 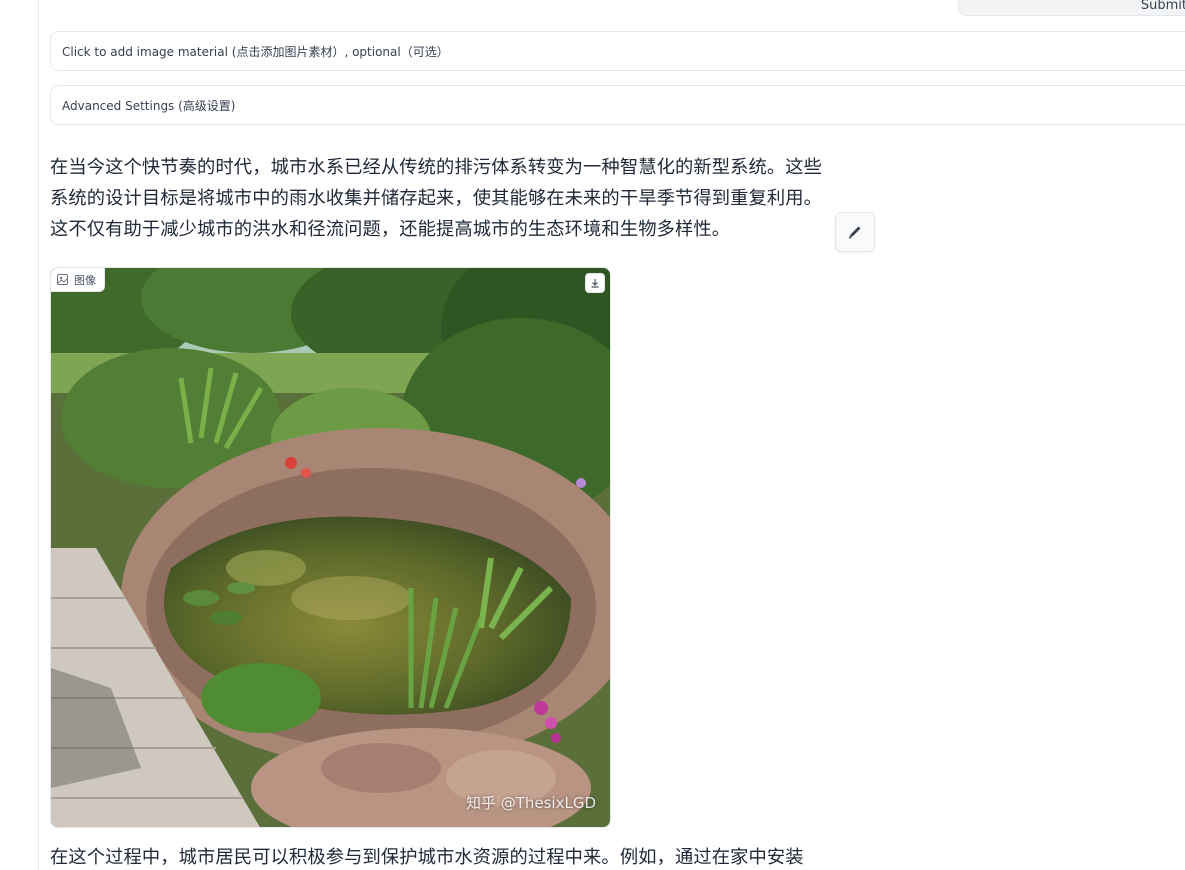 What do you see at coordinates (38, 435) in the screenshot?
I see `left-divider` at bounding box center [38, 435].